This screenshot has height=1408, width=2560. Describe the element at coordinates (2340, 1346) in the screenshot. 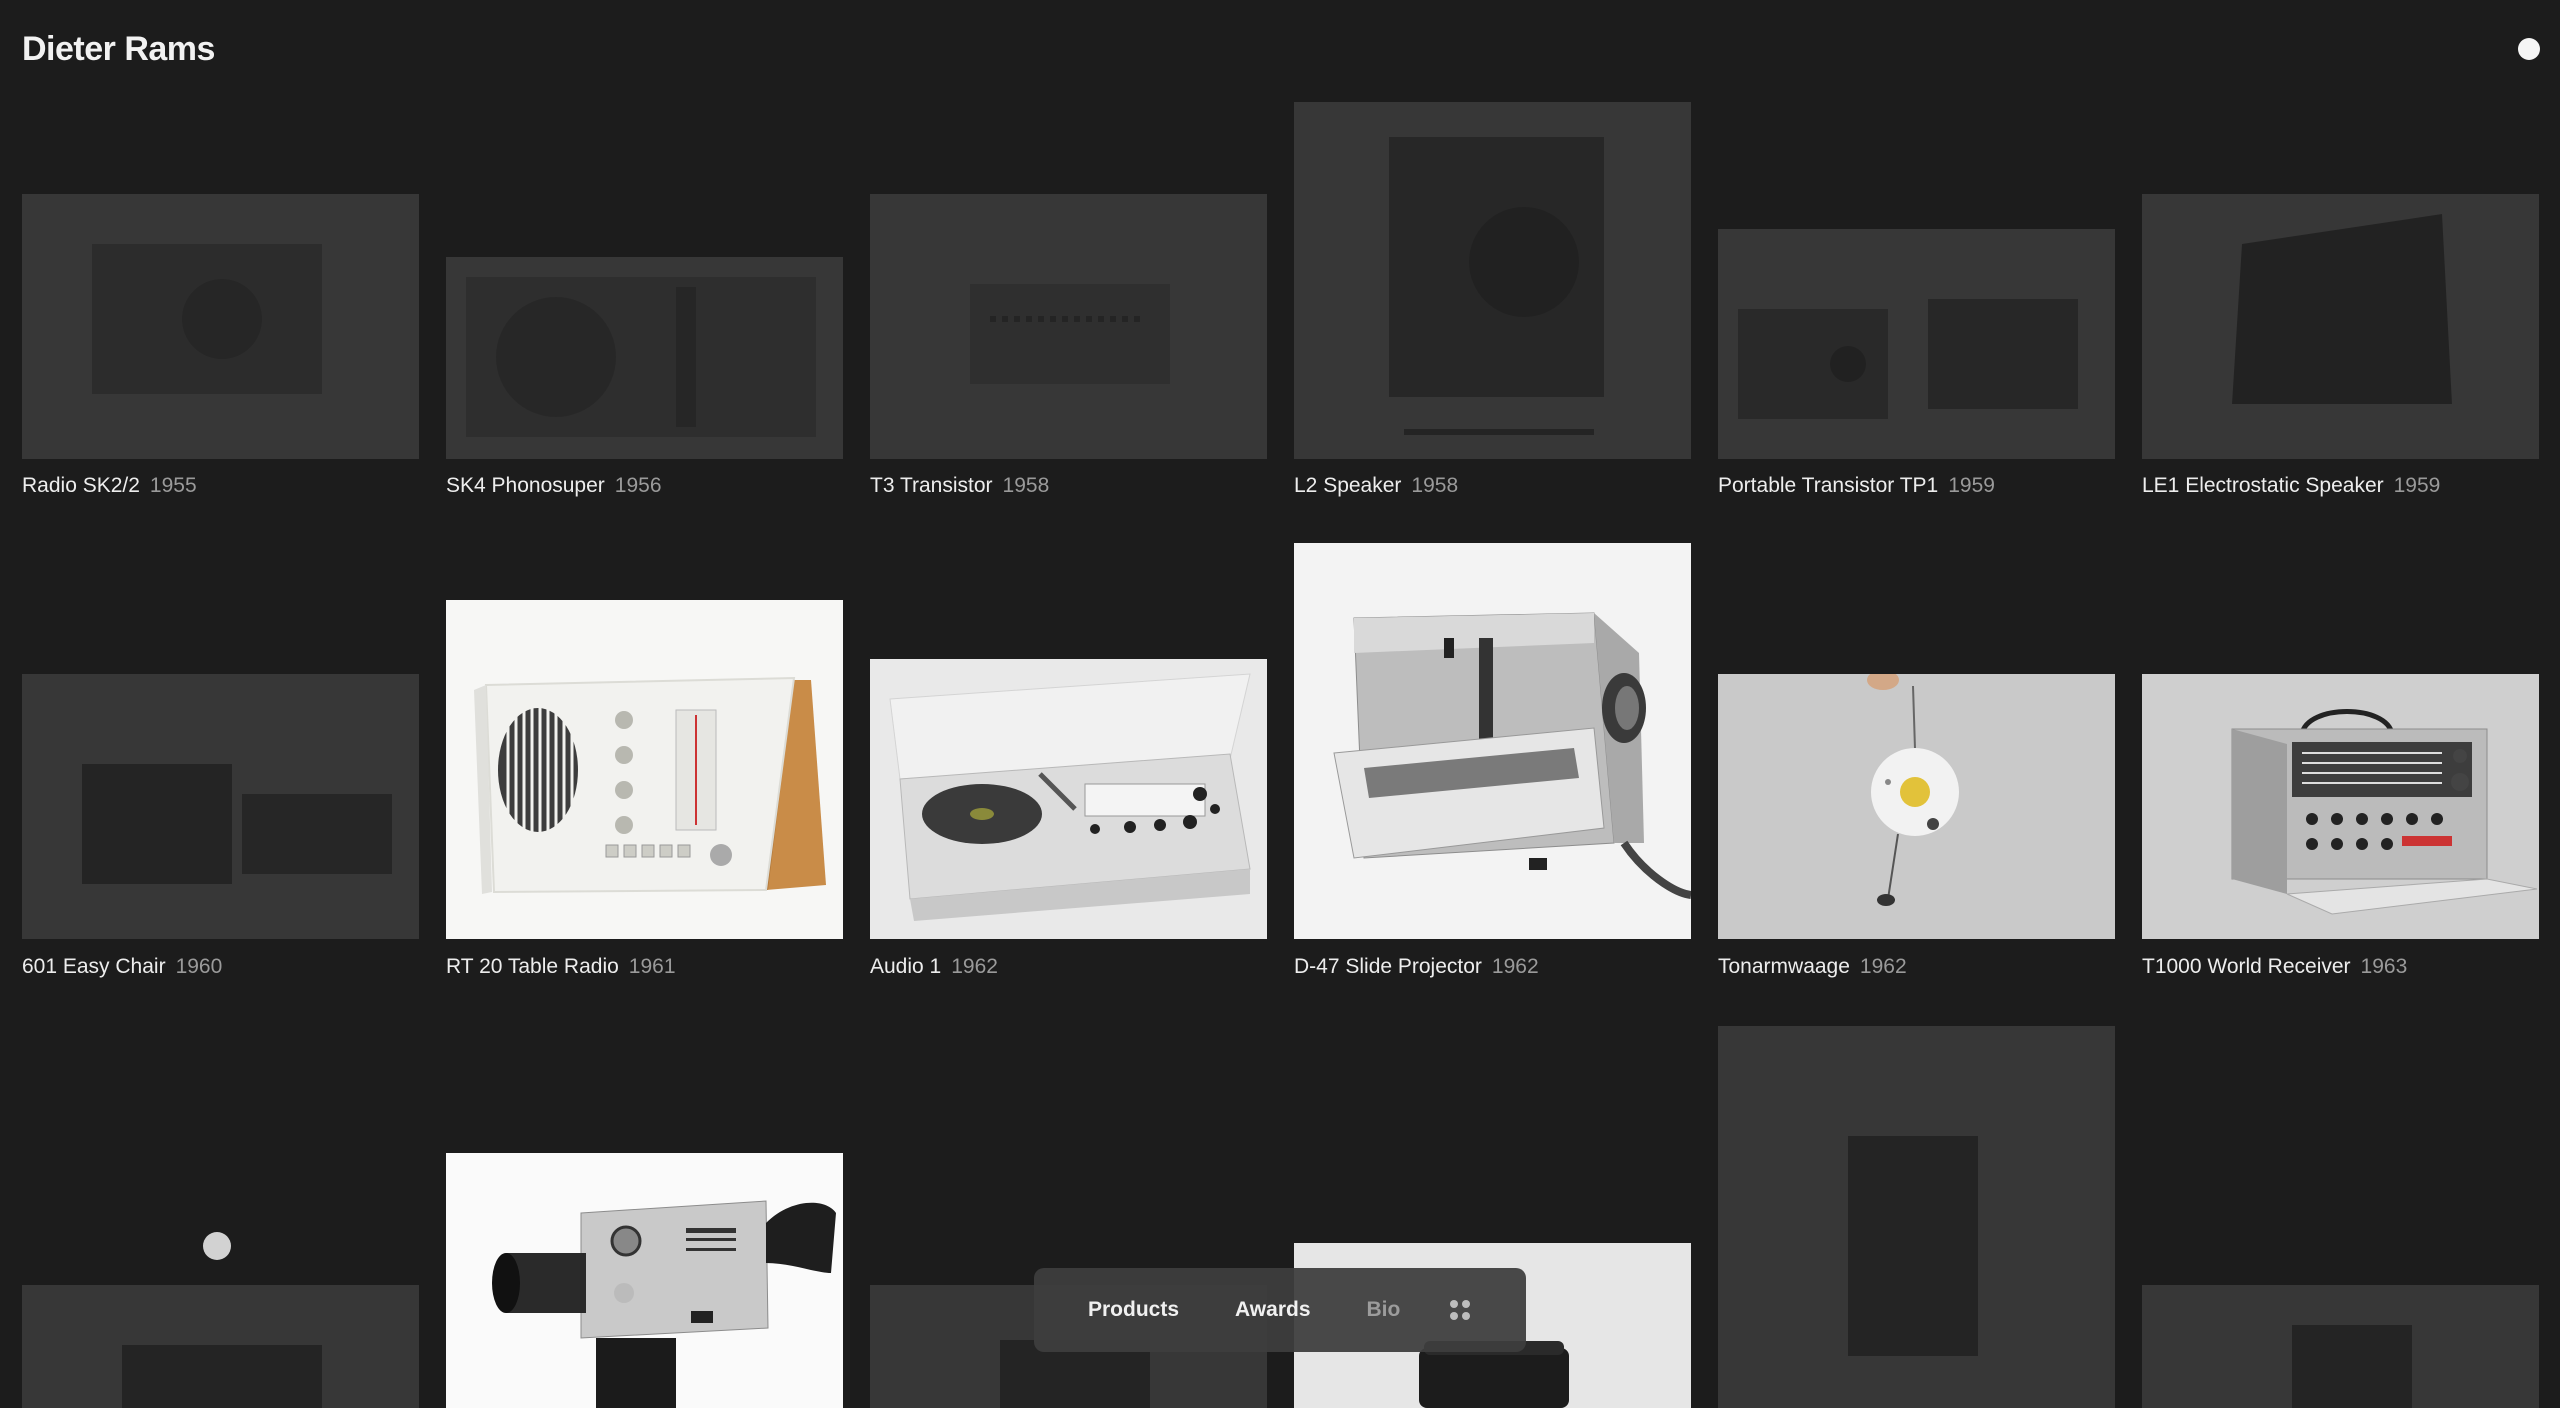

I see `product-image-row3-col6` at that location.